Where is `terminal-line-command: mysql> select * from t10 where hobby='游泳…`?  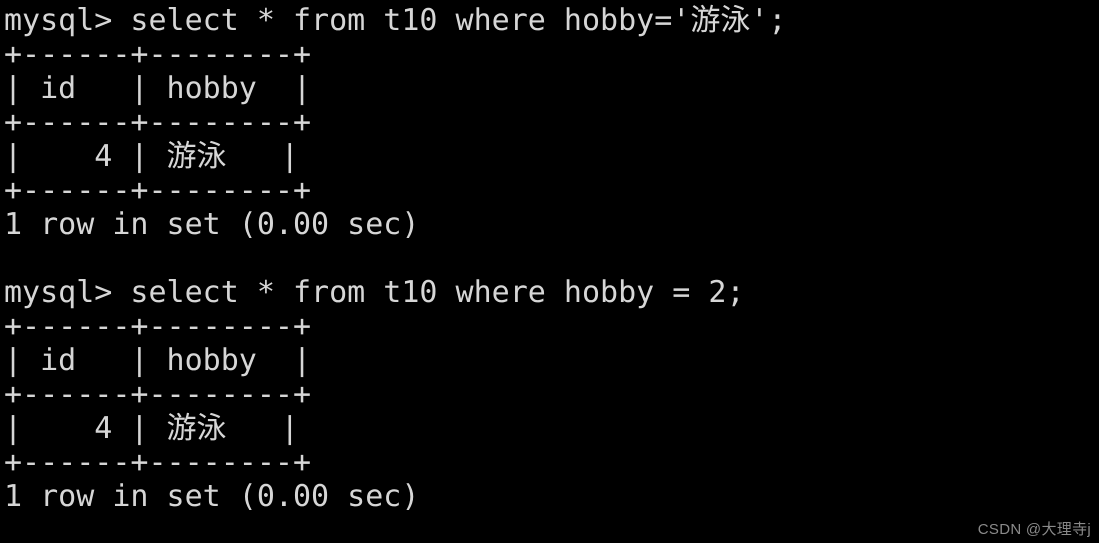 terminal-line-command: mysql> select * from t10 where hobby='游泳… is located at coordinates (395, 20).